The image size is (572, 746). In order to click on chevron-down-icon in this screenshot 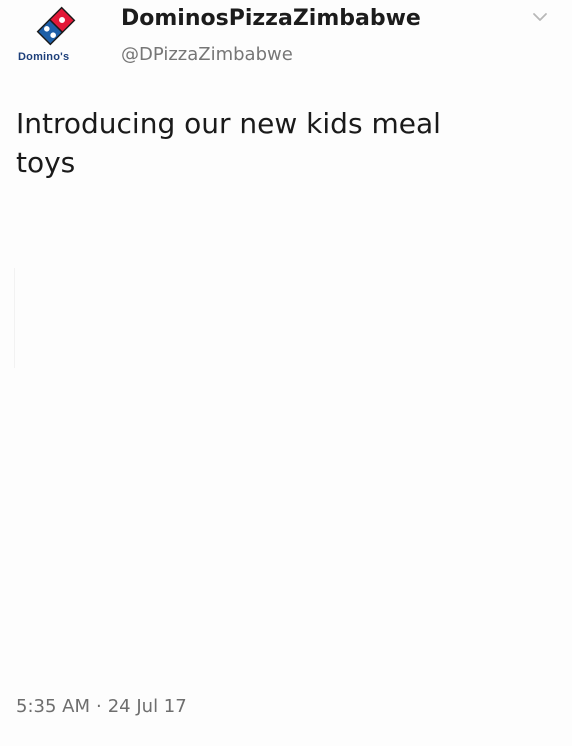, I will do `click(540, 17)`.